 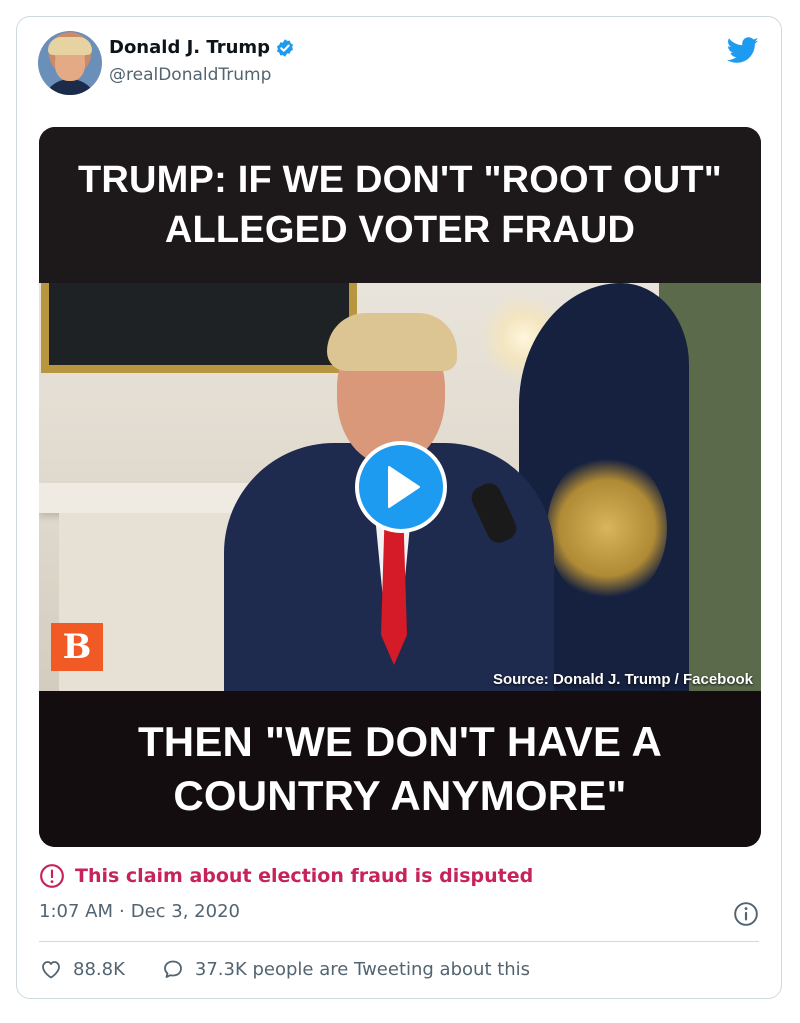 What do you see at coordinates (70, 63) in the screenshot?
I see `avatar` at bounding box center [70, 63].